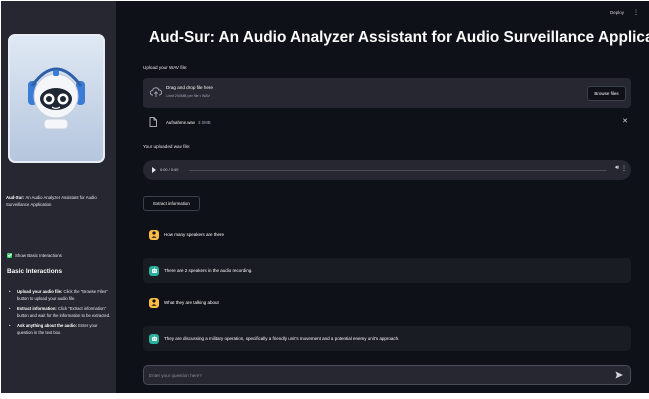  Describe the element at coordinates (165, 67) in the screenshot. I see `upload-label: Upload your WAV file:` at that location.